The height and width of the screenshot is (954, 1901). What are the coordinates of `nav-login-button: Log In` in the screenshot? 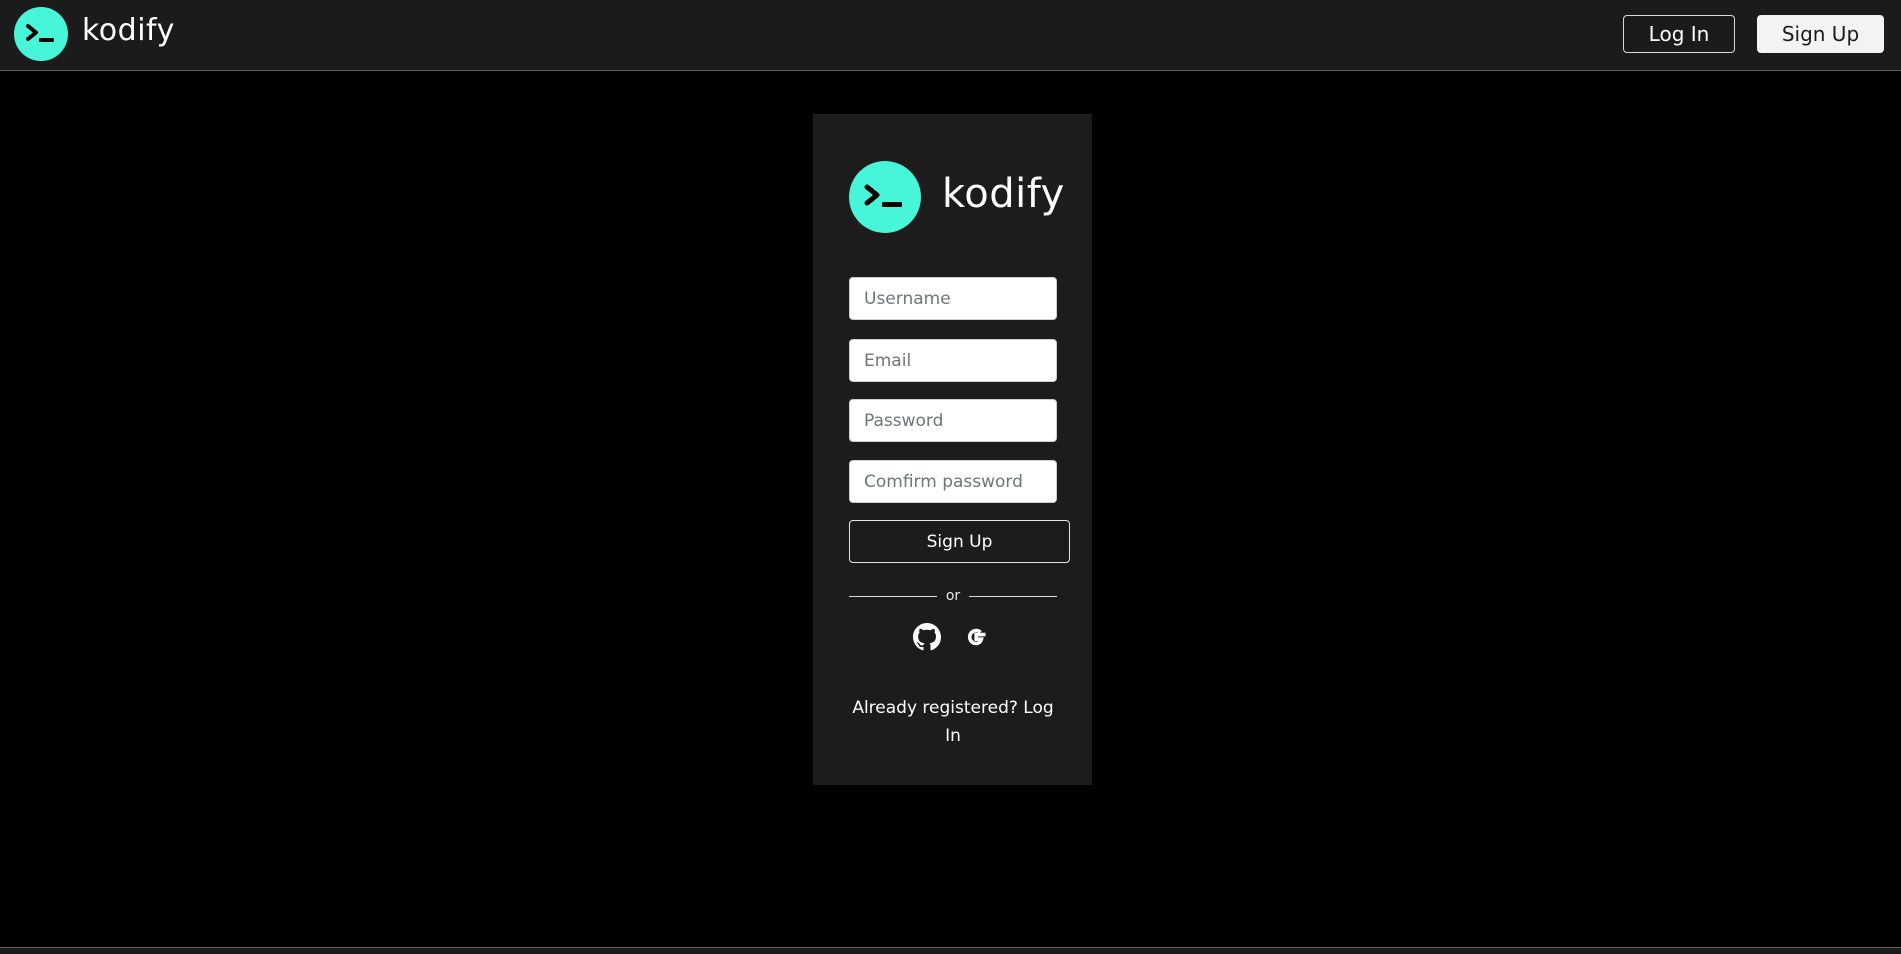 It's located at (1679, 34).